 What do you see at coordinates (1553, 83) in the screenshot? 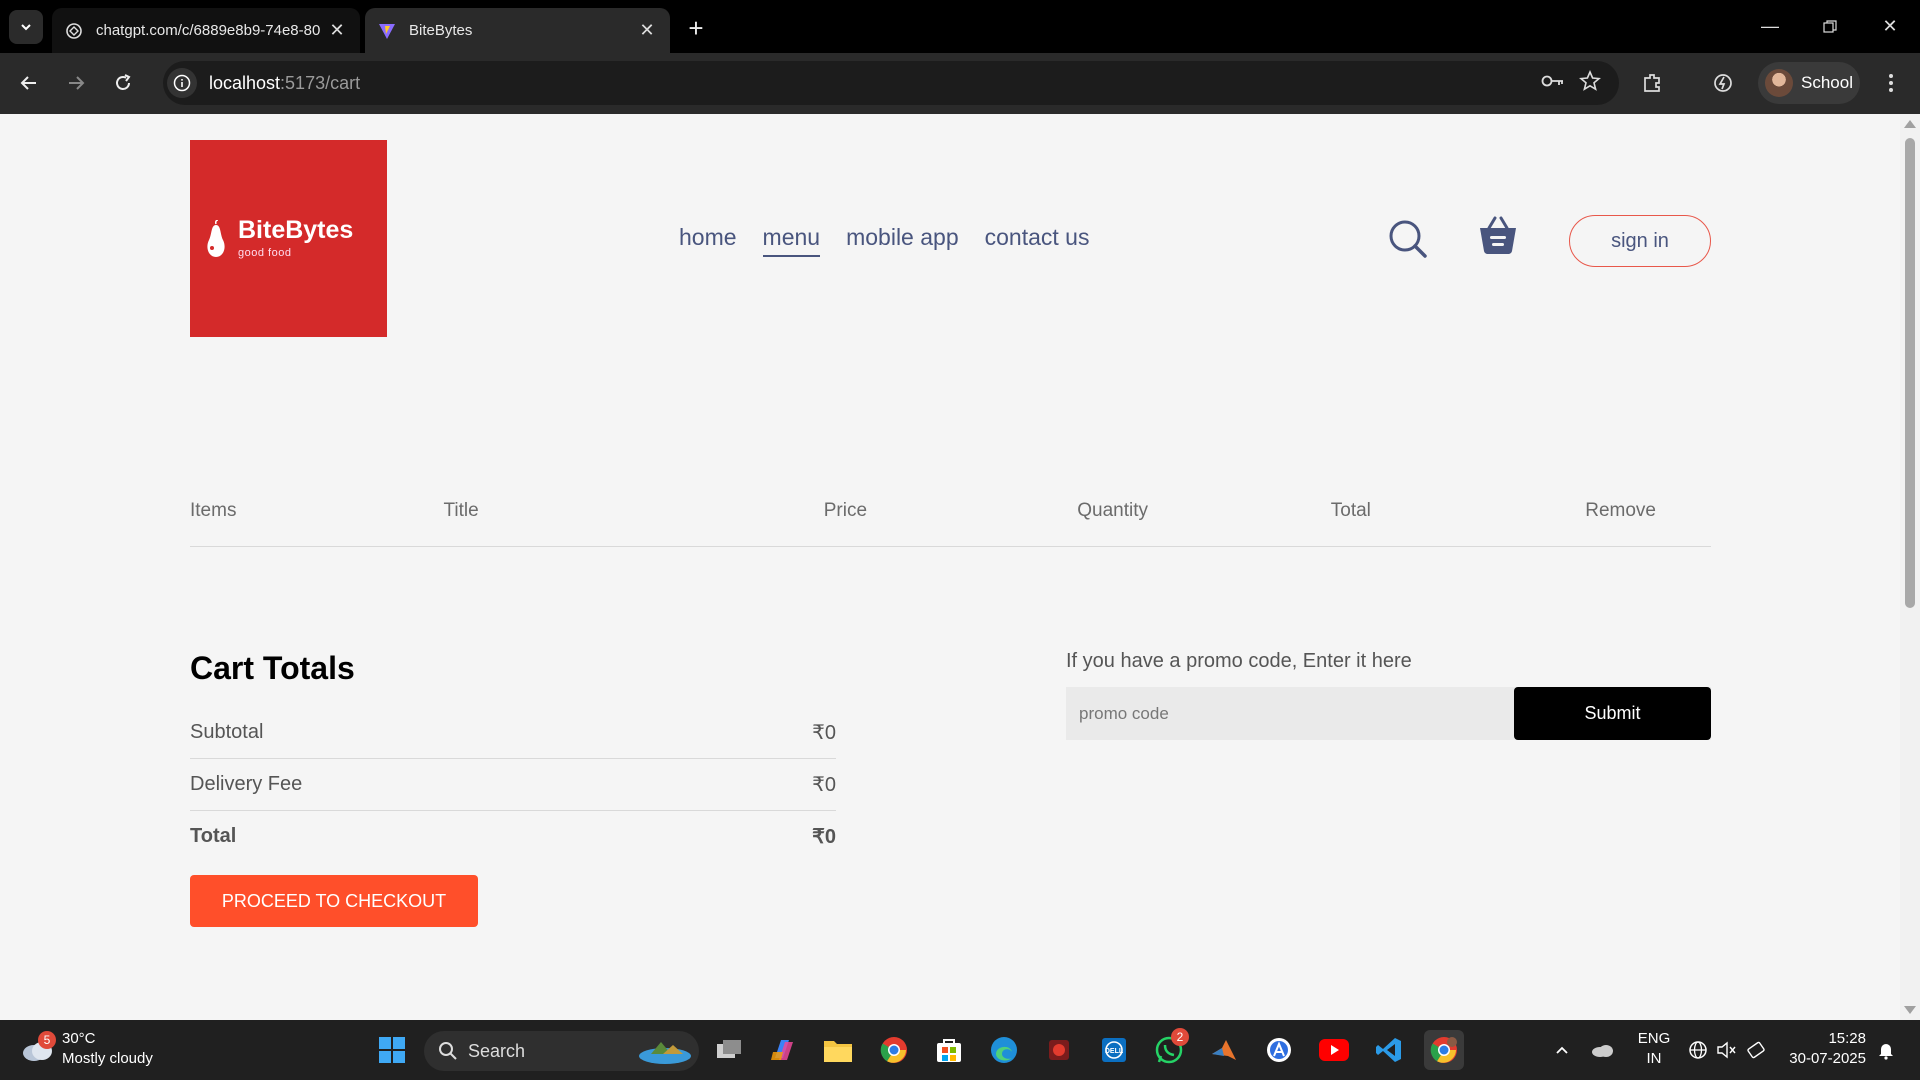
I see `password-key-icon` at bounding box center [1553, 83].